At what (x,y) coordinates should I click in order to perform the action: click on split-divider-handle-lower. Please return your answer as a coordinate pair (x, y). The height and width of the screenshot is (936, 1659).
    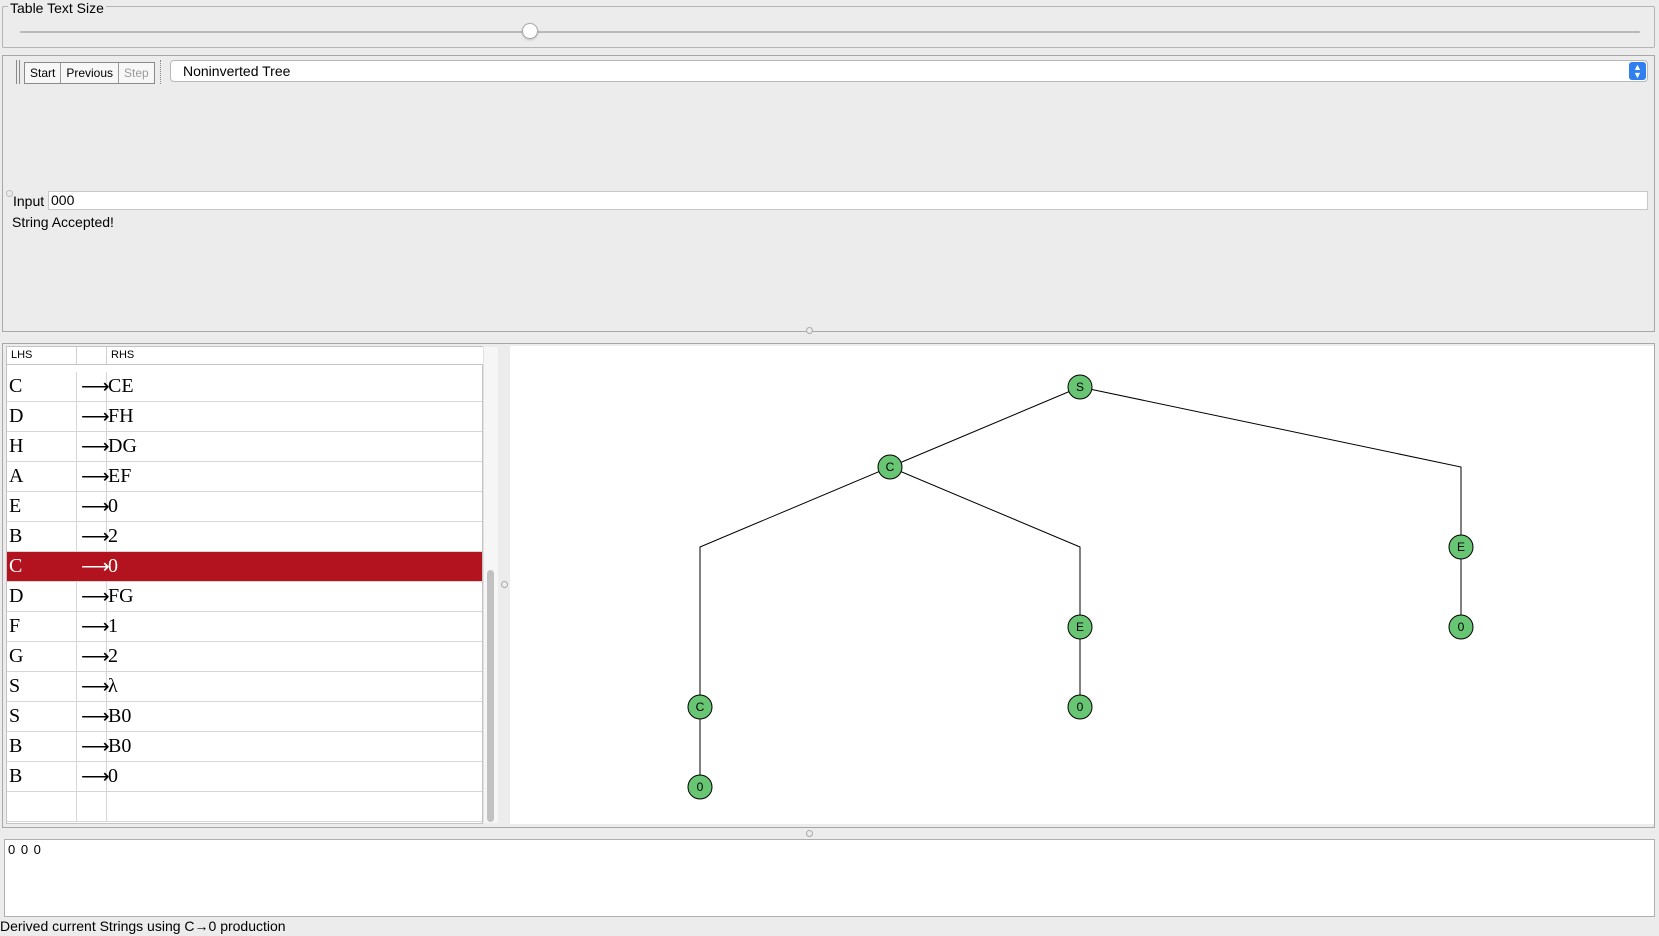
    Looking at the image, I should click on (809, 833).